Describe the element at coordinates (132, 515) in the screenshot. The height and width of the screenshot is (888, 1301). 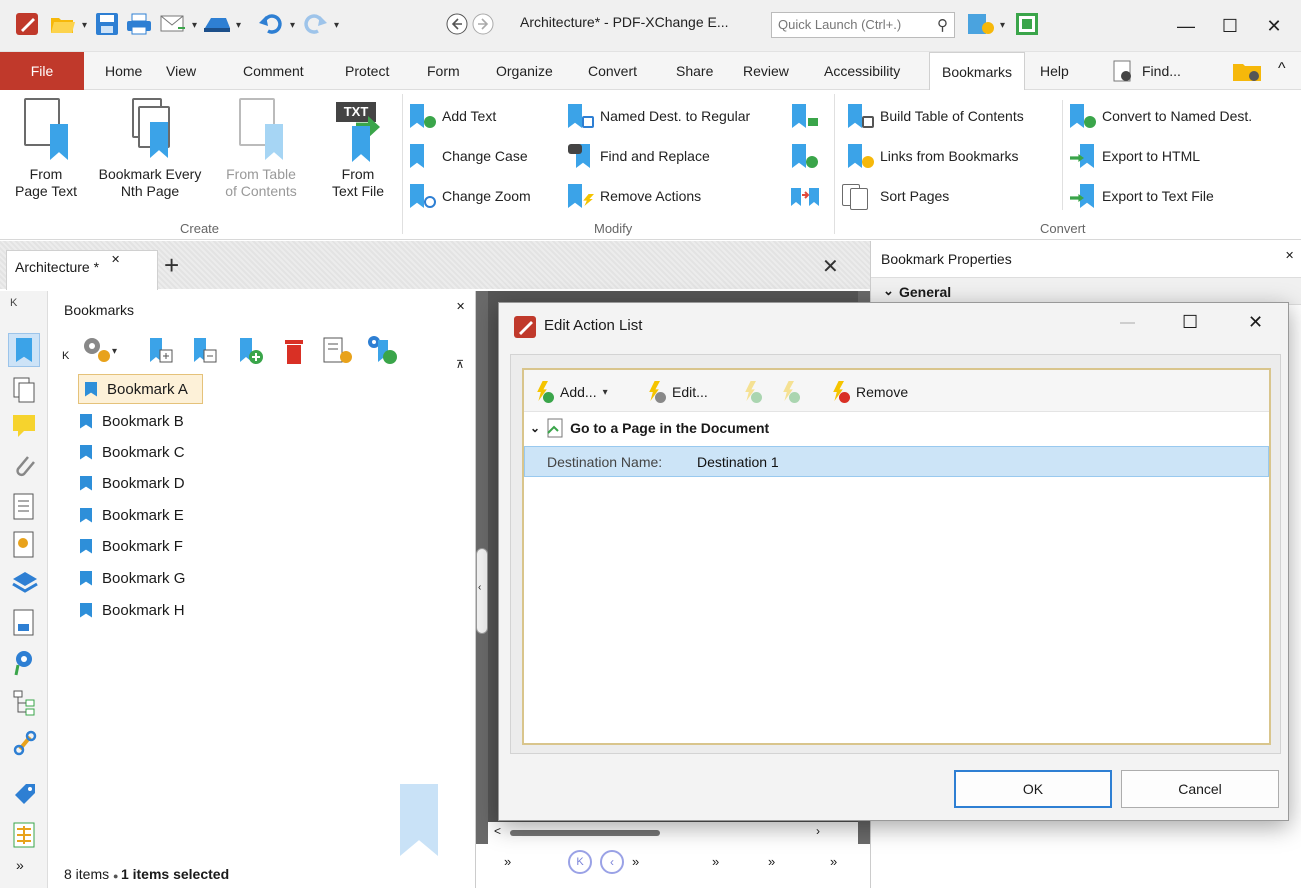
I see `list-item: Bookmark E` at that location.